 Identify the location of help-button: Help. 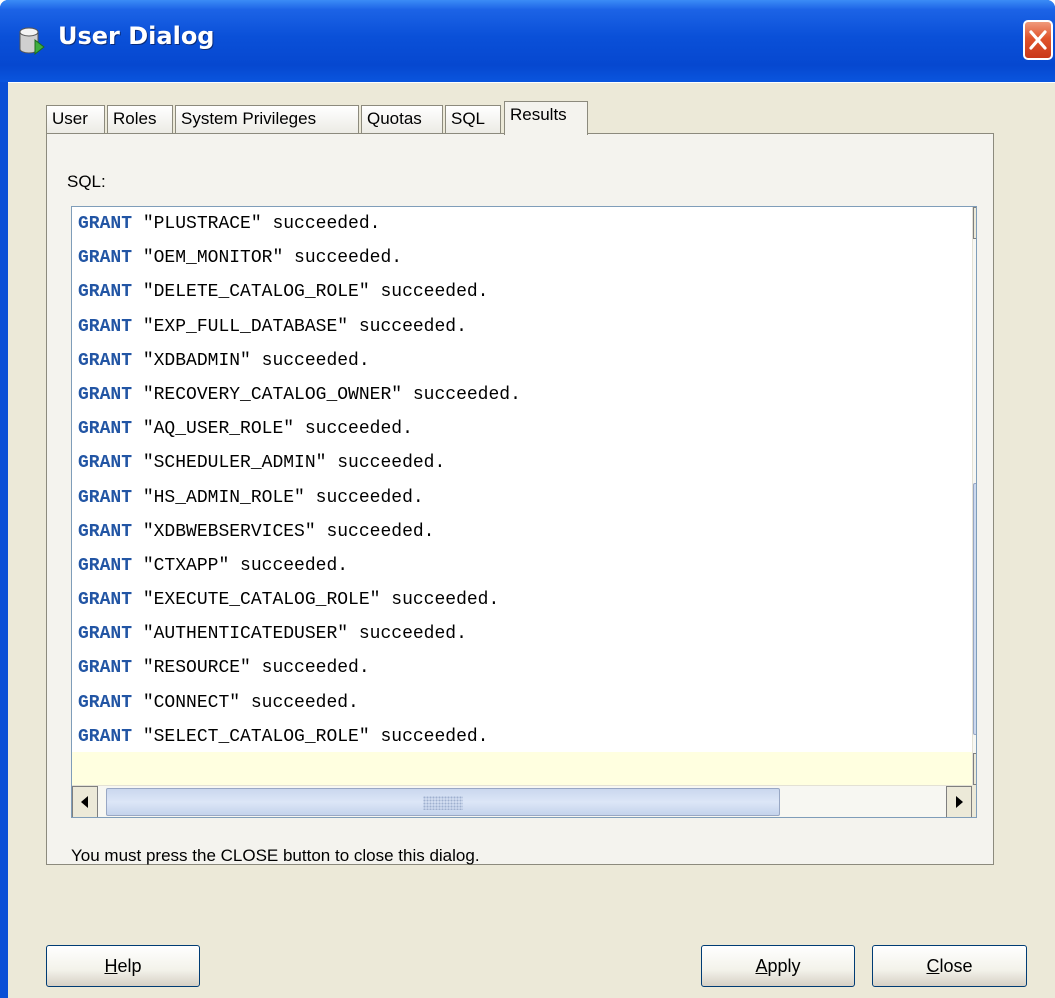
(123, 966).